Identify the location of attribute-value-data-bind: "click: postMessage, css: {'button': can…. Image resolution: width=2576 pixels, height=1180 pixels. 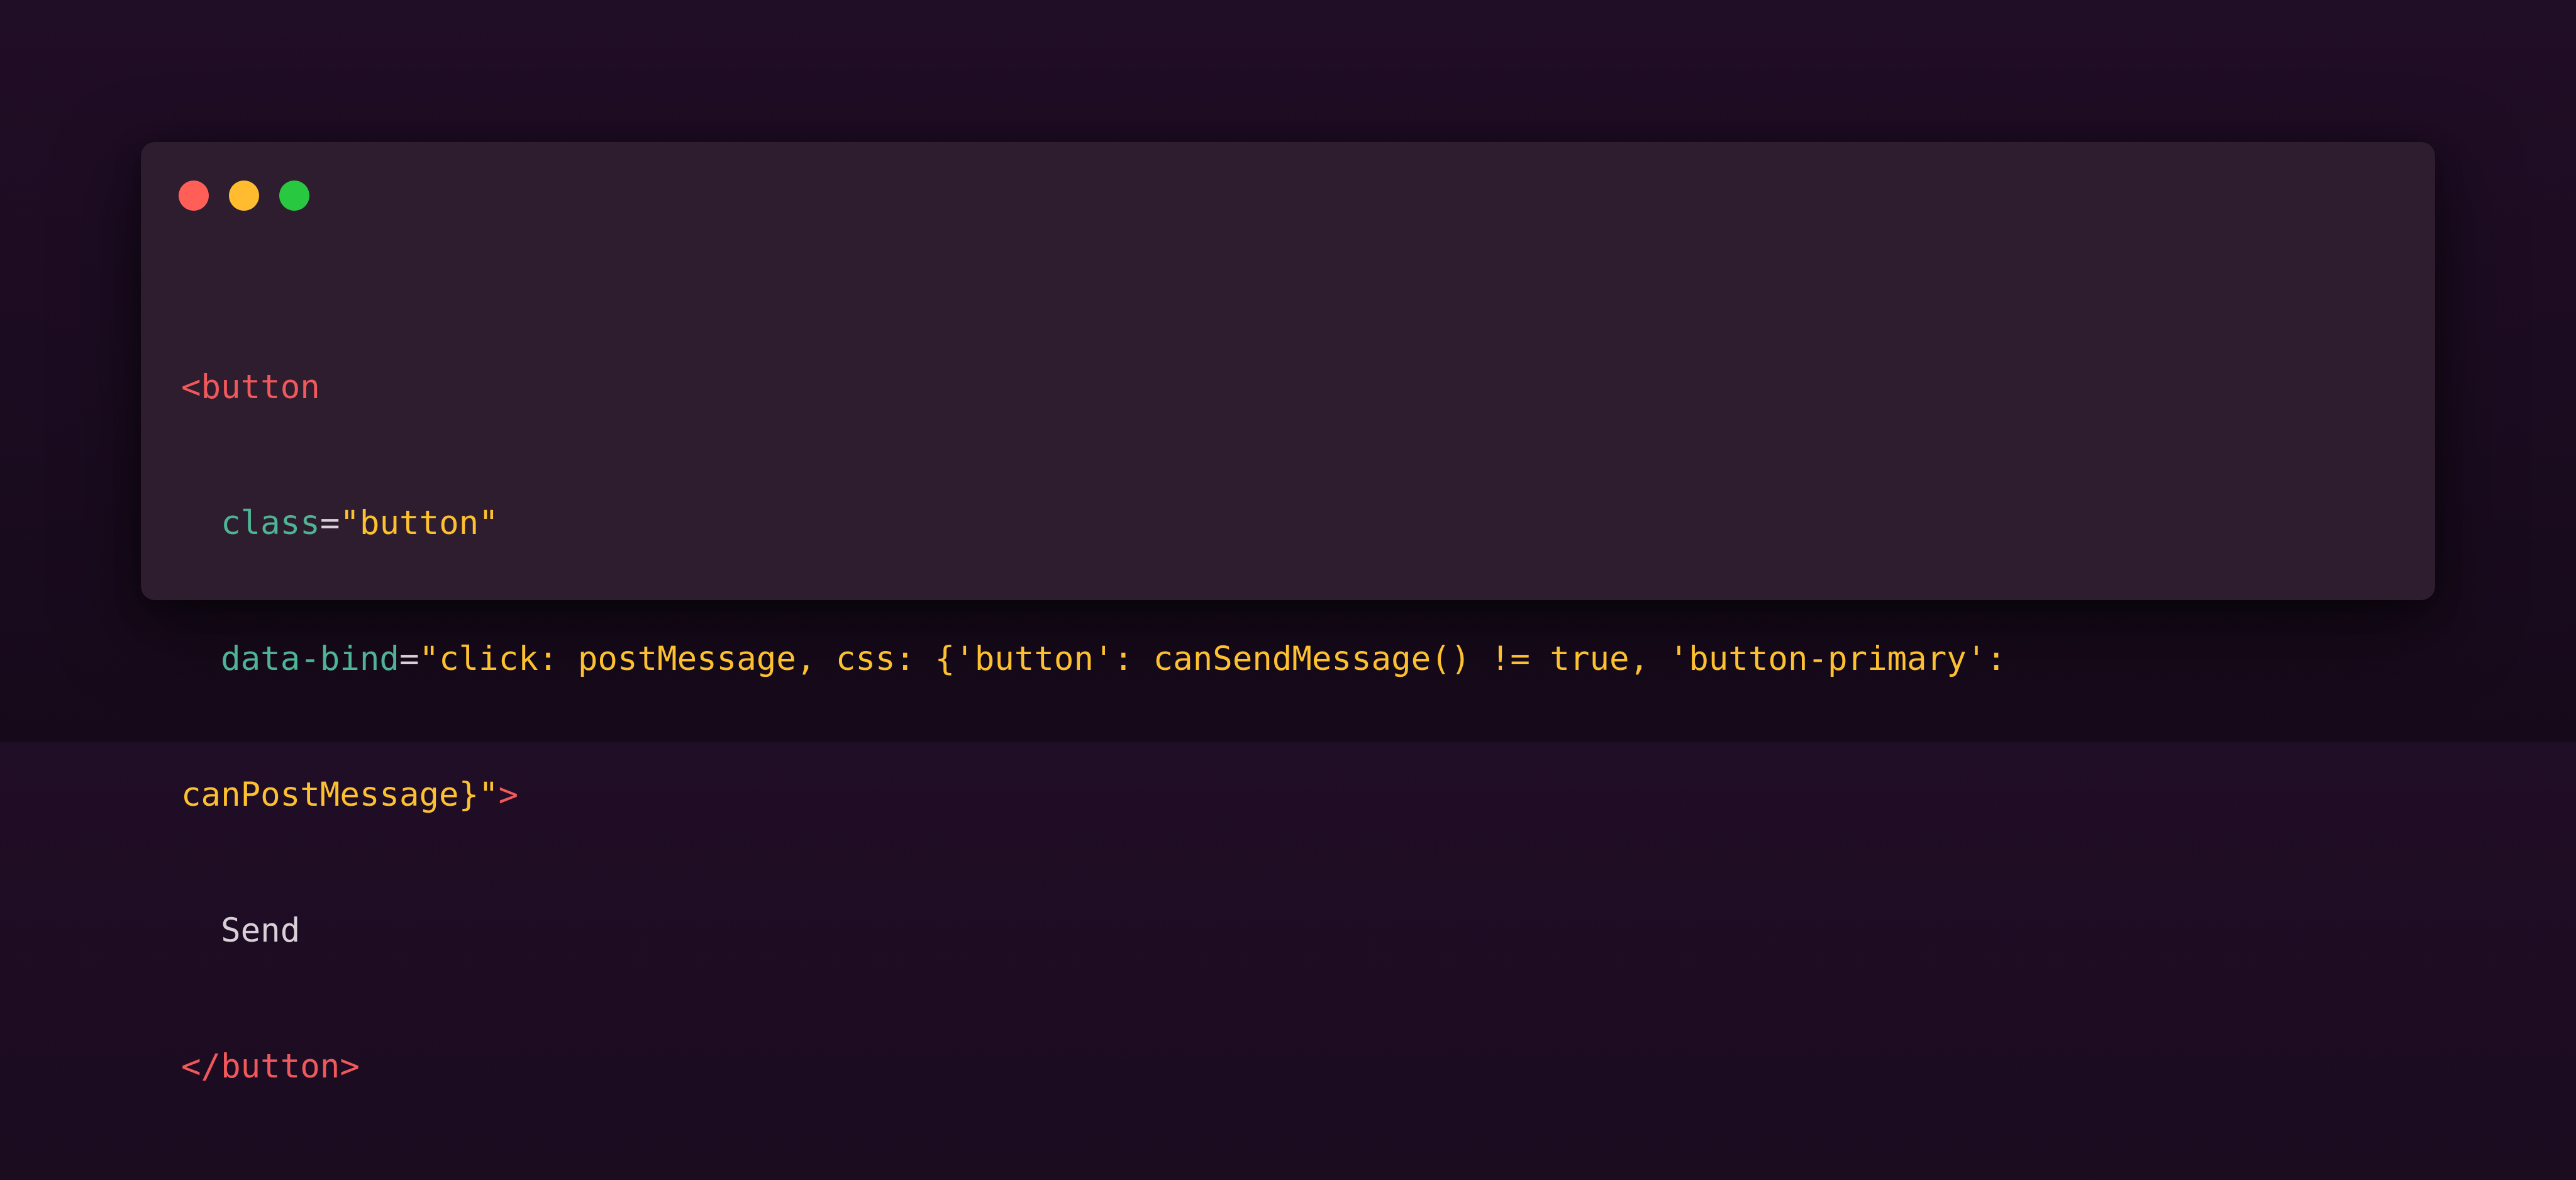
(1212, 659).